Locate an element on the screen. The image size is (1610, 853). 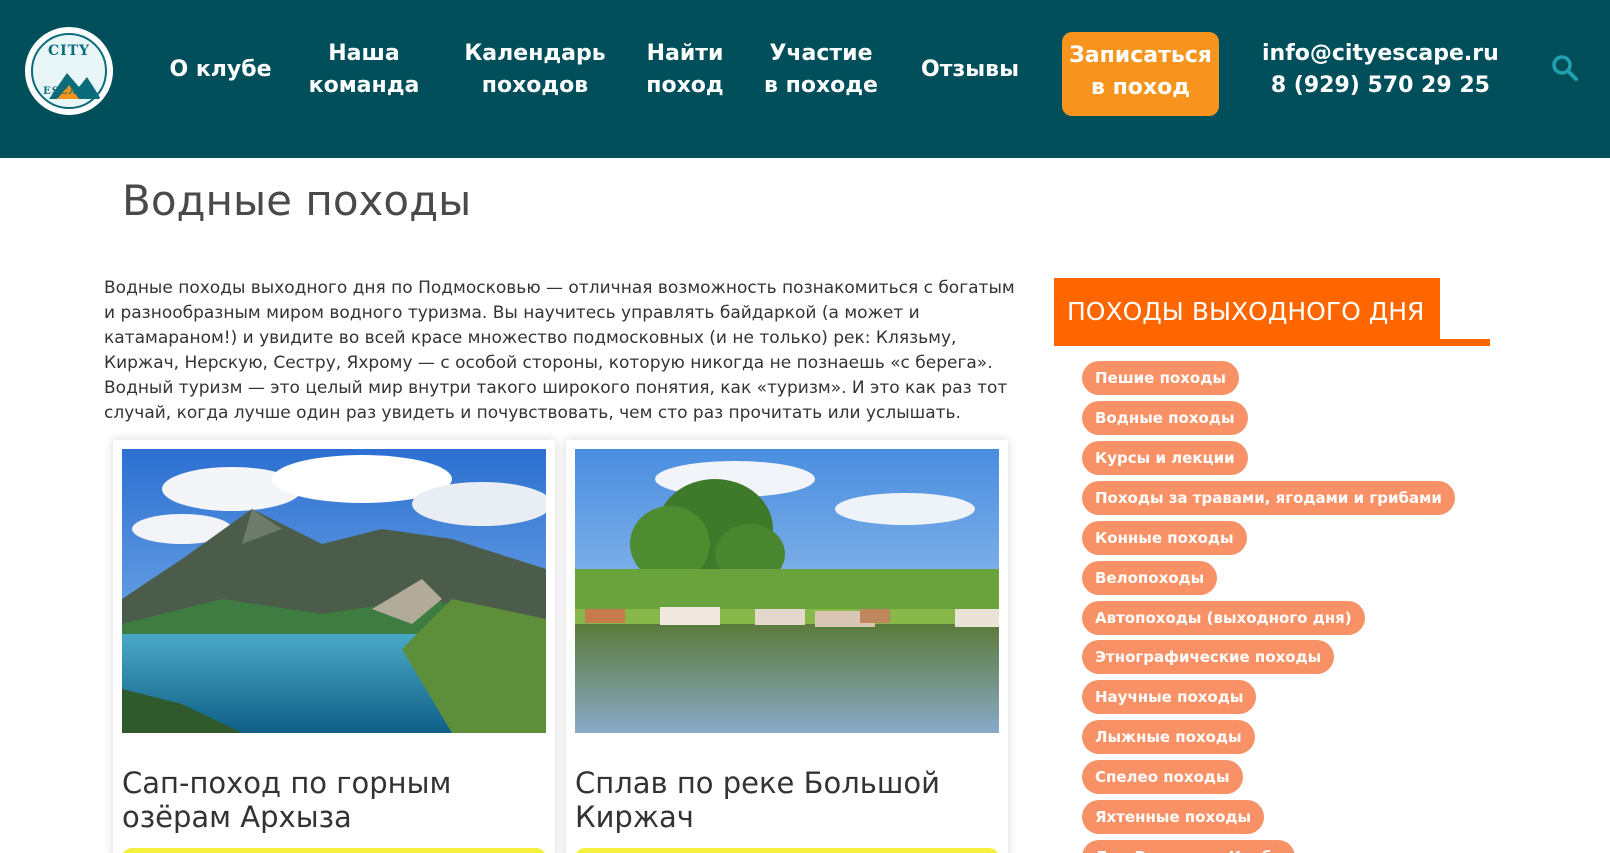
tag-horse: Конные походы is located at coordinates (1164, 538).